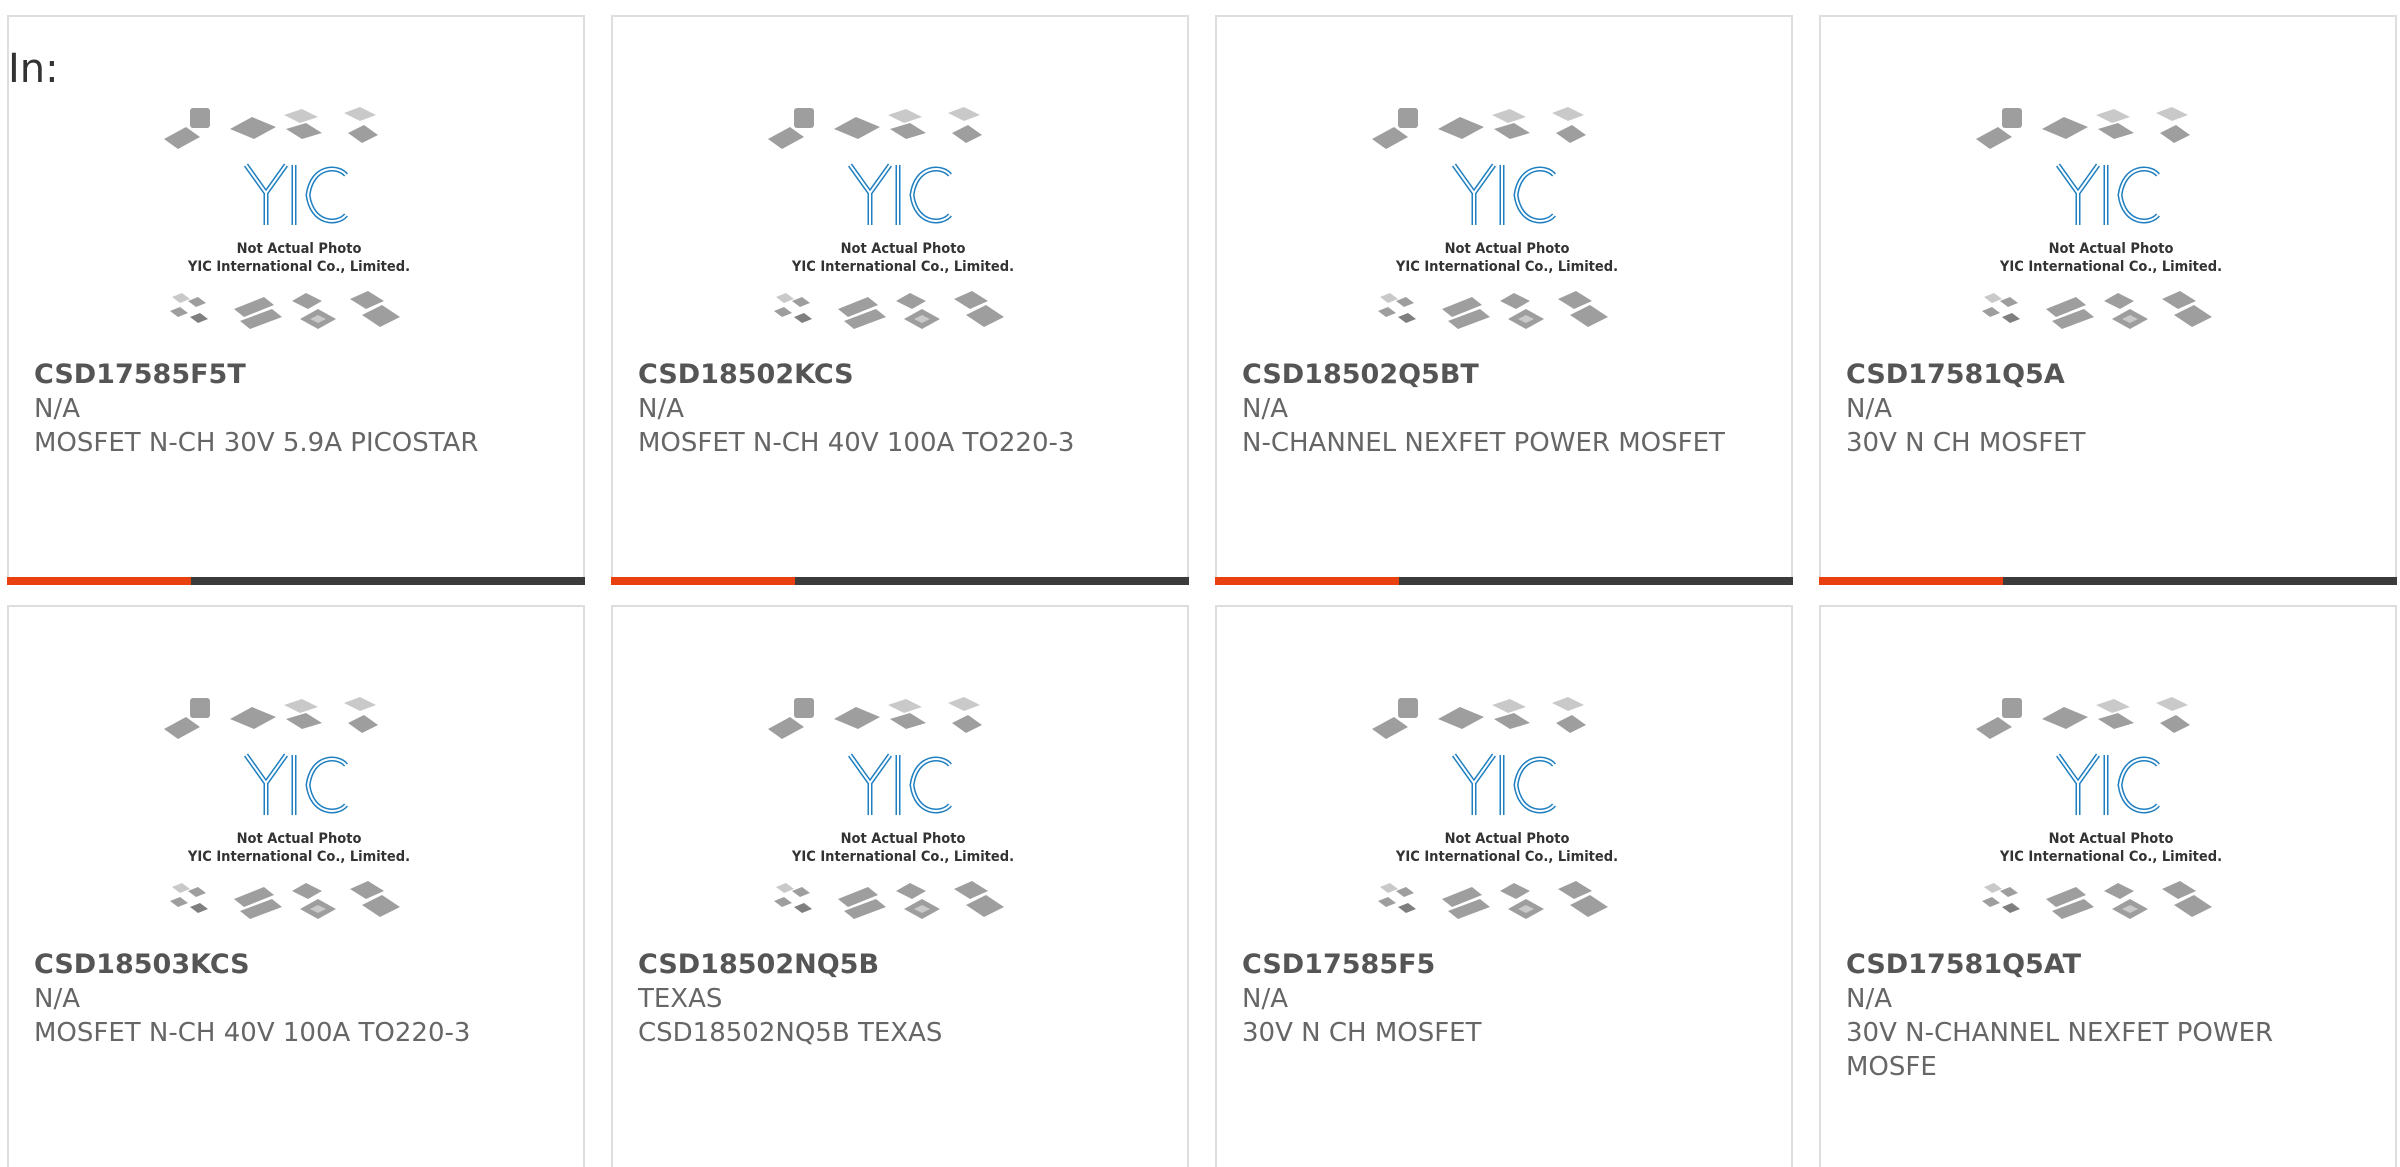  What do you see at coordinates (1502, 999) in the screenshot?
I see `product-info: CSD17585F5 N/A 30V N CH MOSFET` at bounding box center [1502, 999].